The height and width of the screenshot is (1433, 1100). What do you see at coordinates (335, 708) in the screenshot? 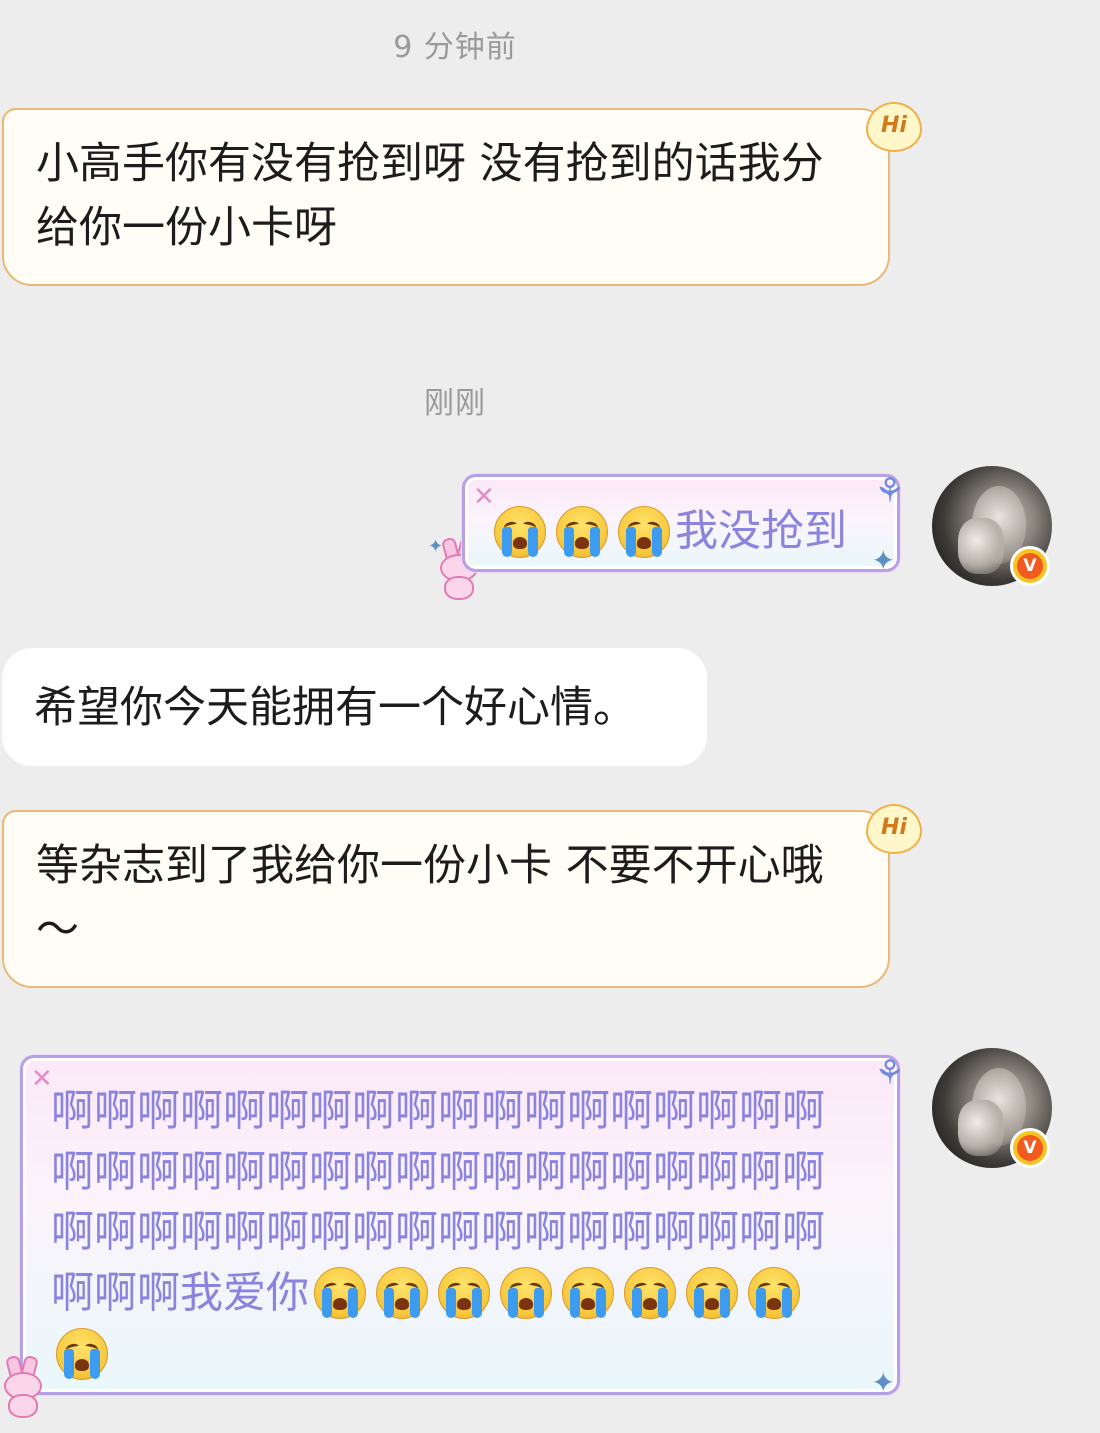
I see `message-text: 希望你今天能拥有一个好心情。` at bounding box center [335, 708].